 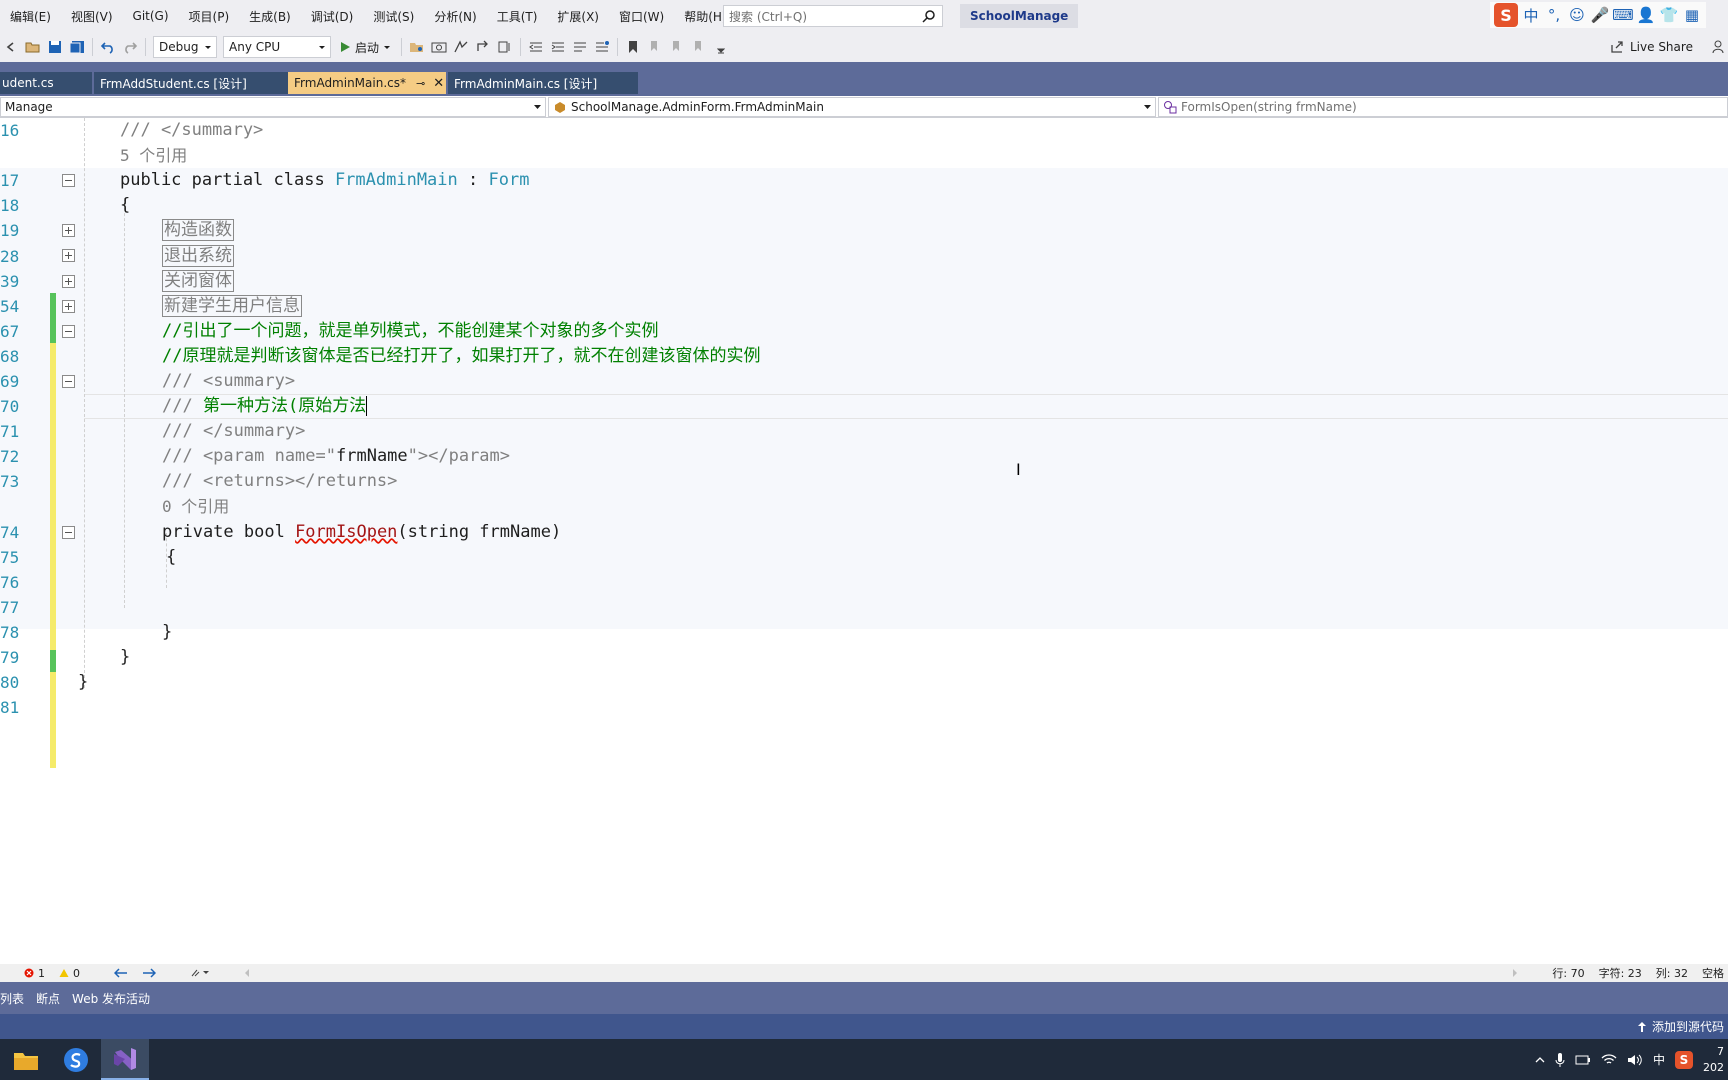 What do you see at coordinates (1531, 15) in the screenshot?
I see `ime-chinese-mode-icon: 中` at bounding box center [1531, 15].